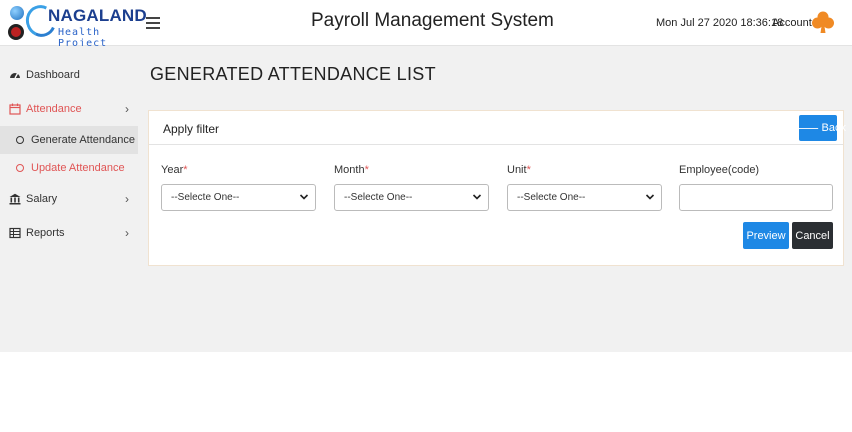 The image size is (852, 432). Describe the element at coordinates (805, 129) in the screenshot. I see `arrow-left-icon: 🡐` at that location.